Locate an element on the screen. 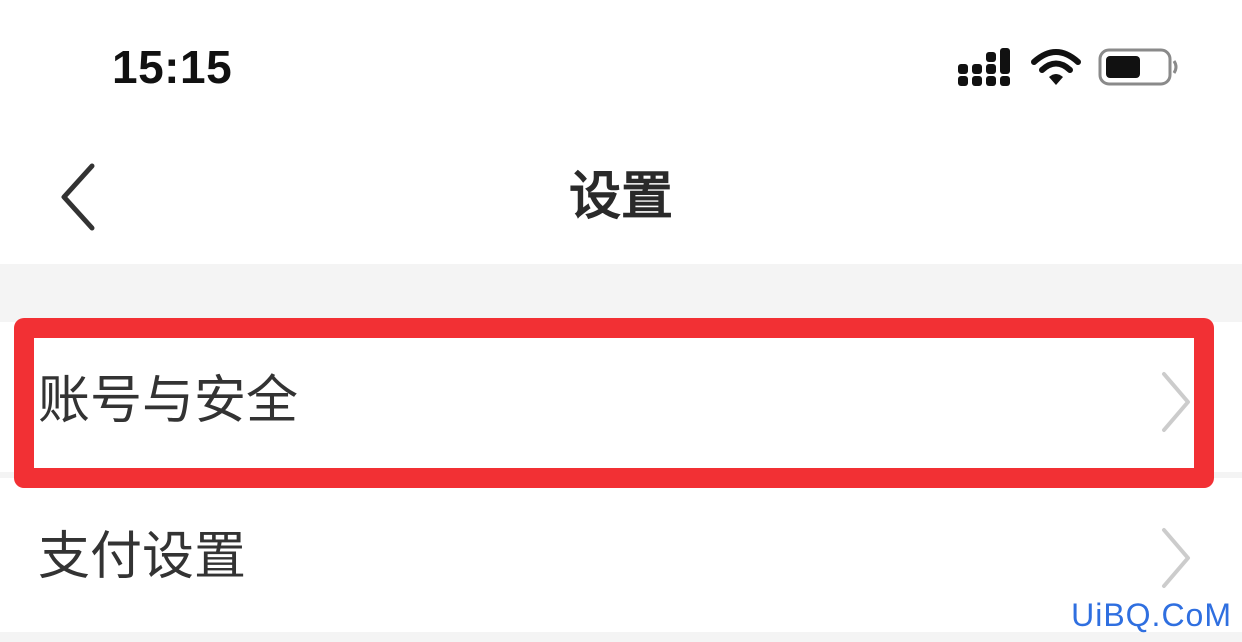 The image size is (1242, 642). page-title: 设置 is located at coordinates (620, 197).